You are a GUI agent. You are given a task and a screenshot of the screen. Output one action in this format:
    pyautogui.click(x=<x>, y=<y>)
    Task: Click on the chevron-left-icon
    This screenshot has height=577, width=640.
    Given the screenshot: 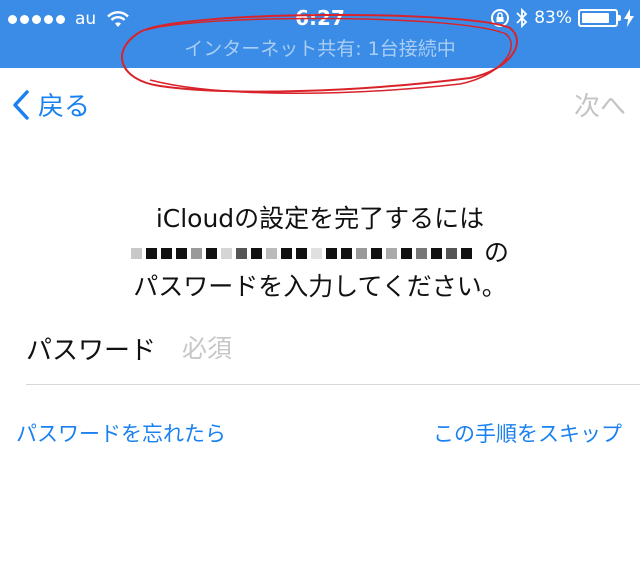 What is the action you would take?
    pyautogui.click(x=21, y=104)
    